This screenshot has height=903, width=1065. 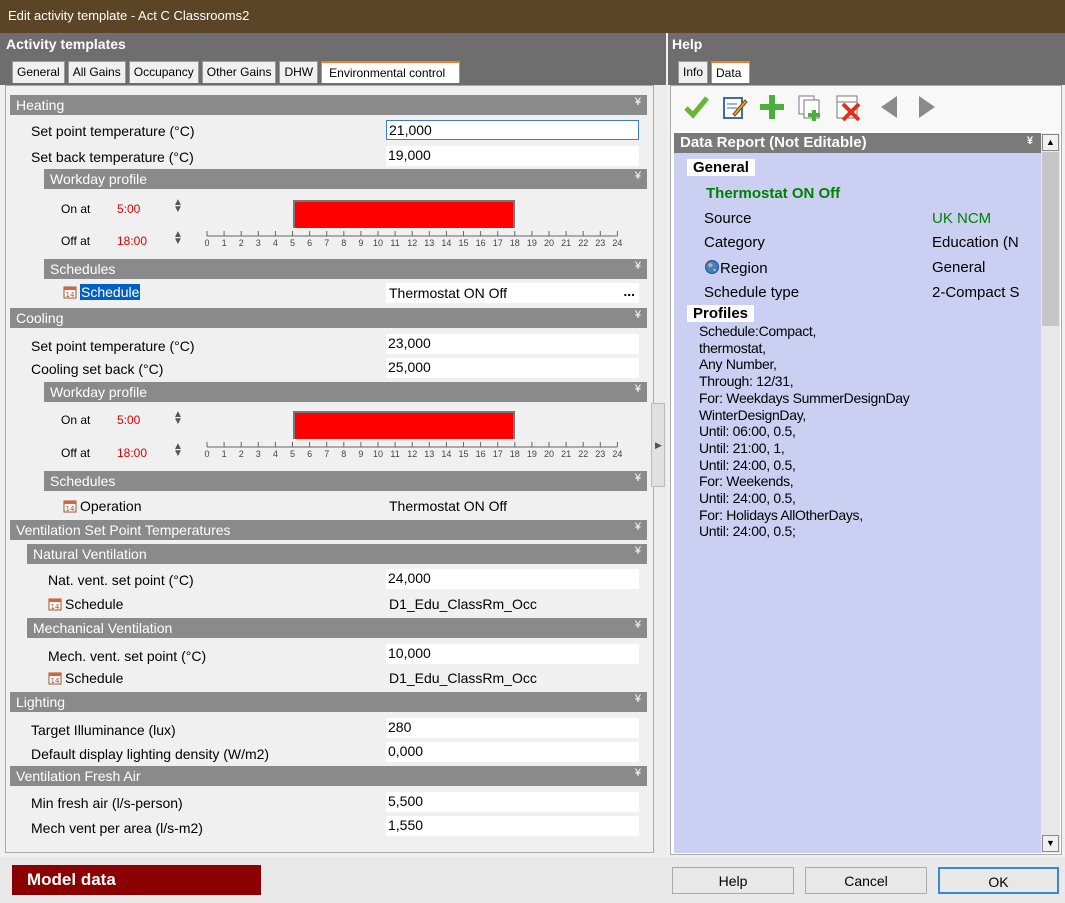 What do you see at coordinates (731, 72) in the screenshot?
I see `tab-data: Data` at bounding box center [731, 72].